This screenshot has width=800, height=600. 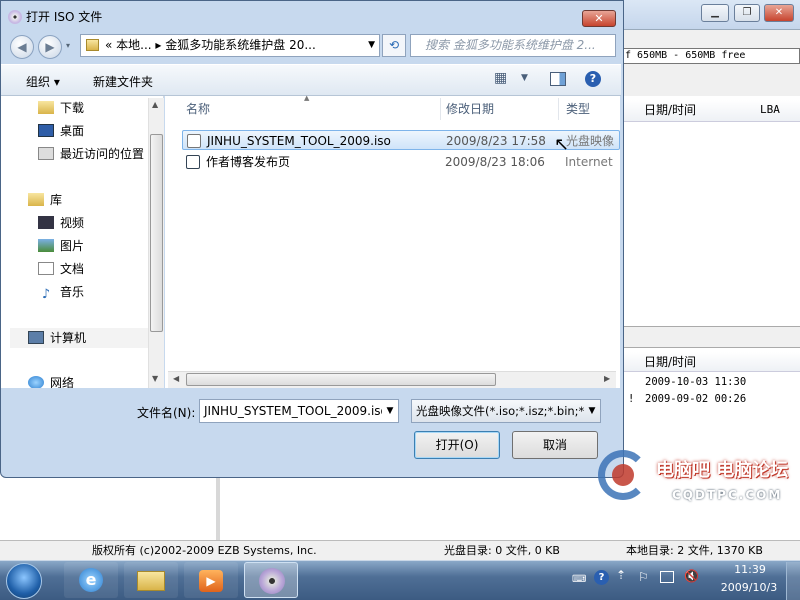 What do you see at coordinates (193, 162) in the screenshot?
I see `shortcut-icon` at bounding box center [193, 162].